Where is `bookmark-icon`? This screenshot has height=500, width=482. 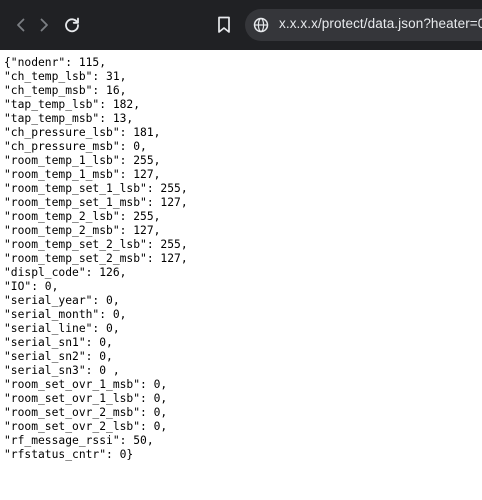 bookmark-icon is located at coordinates (224, 24).